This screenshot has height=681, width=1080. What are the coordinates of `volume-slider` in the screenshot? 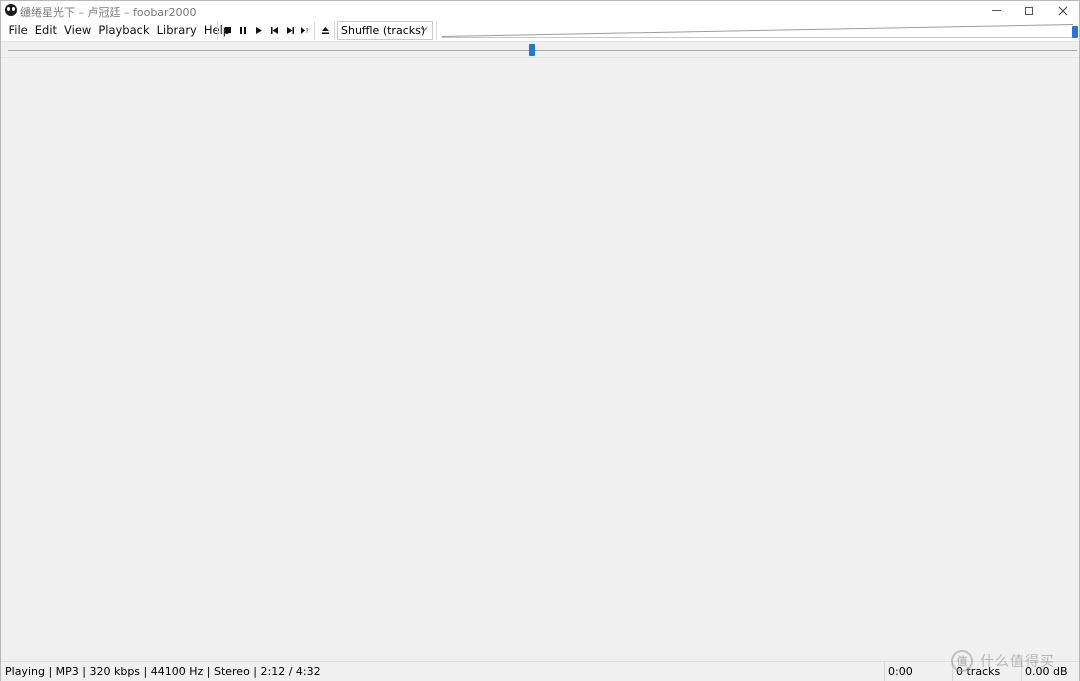 It's located at (760, 31).